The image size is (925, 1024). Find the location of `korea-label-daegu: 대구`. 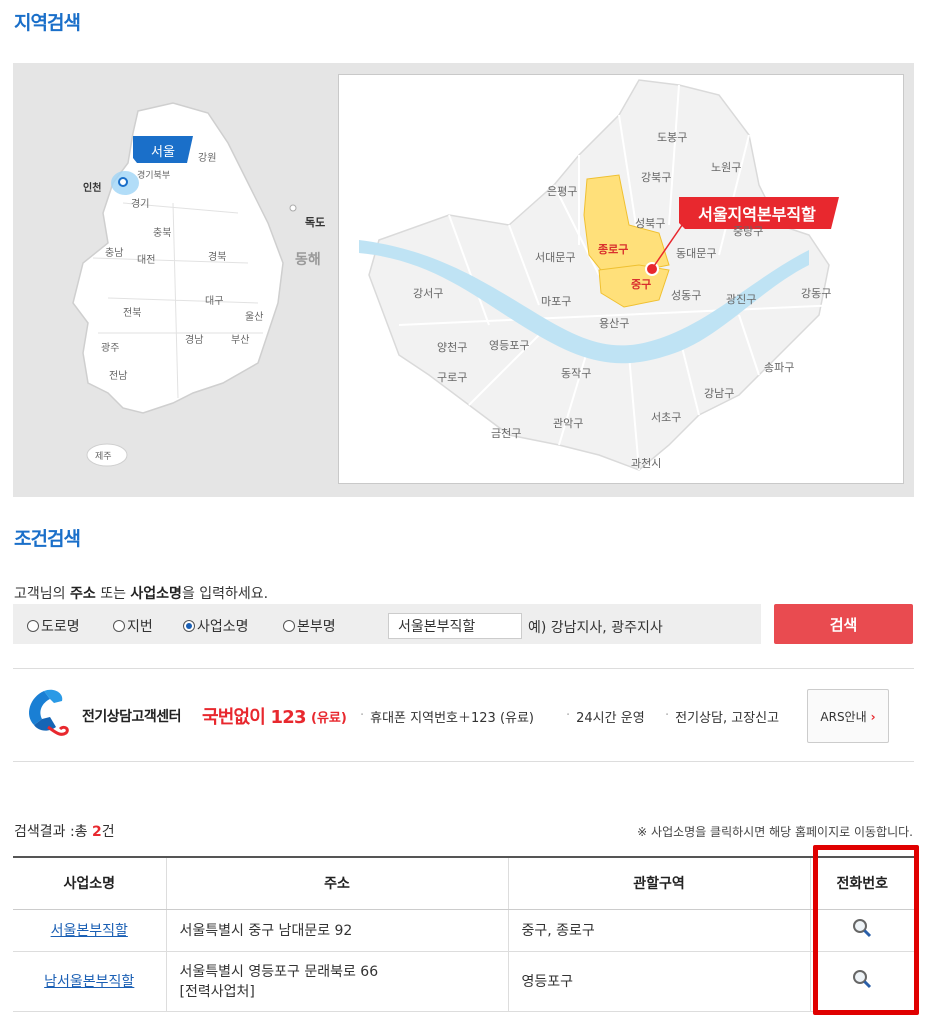

korea-label-daegu: 대구 is located at coordinates (214, 301).